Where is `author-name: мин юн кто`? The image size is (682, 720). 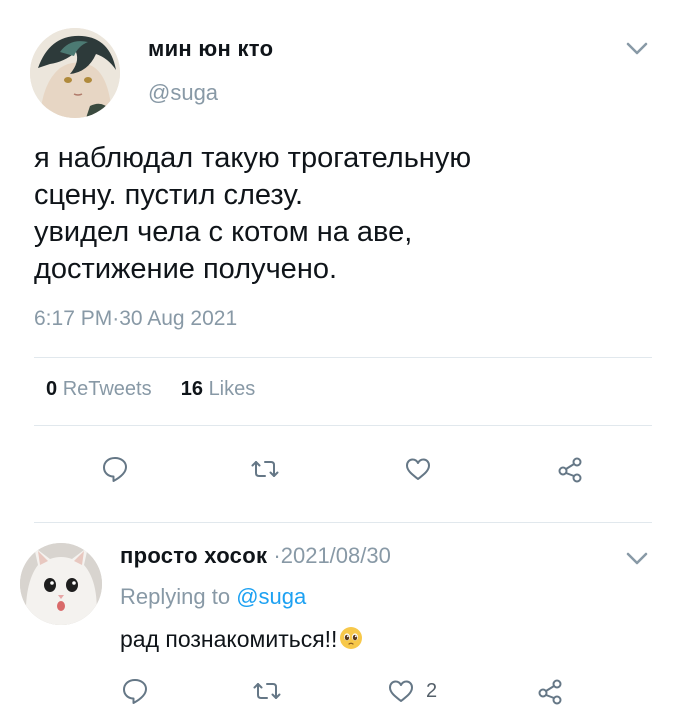 author-name: мин юн кто is located at coordinates (210, 49).